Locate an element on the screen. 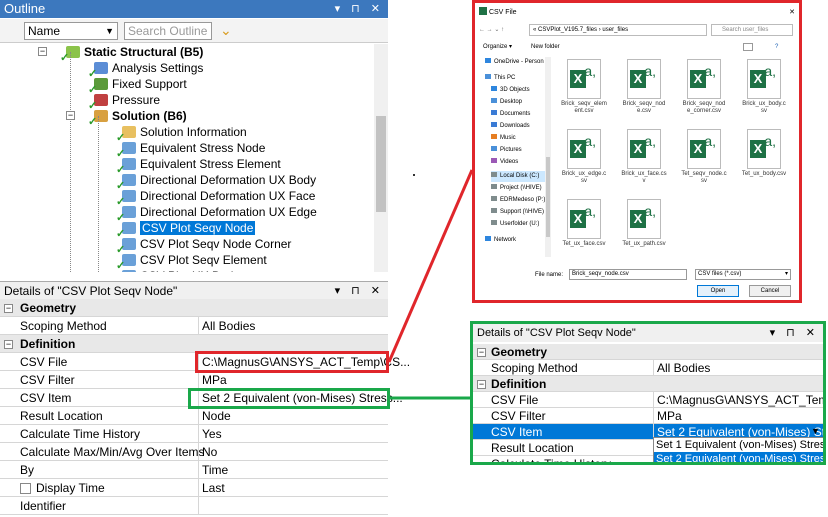 The height and width of the screenshot is (517, 828). dropdown-option-1: Set 1 Equivalent (von-Mises) Stress ( is located at coordinates (738, 445).